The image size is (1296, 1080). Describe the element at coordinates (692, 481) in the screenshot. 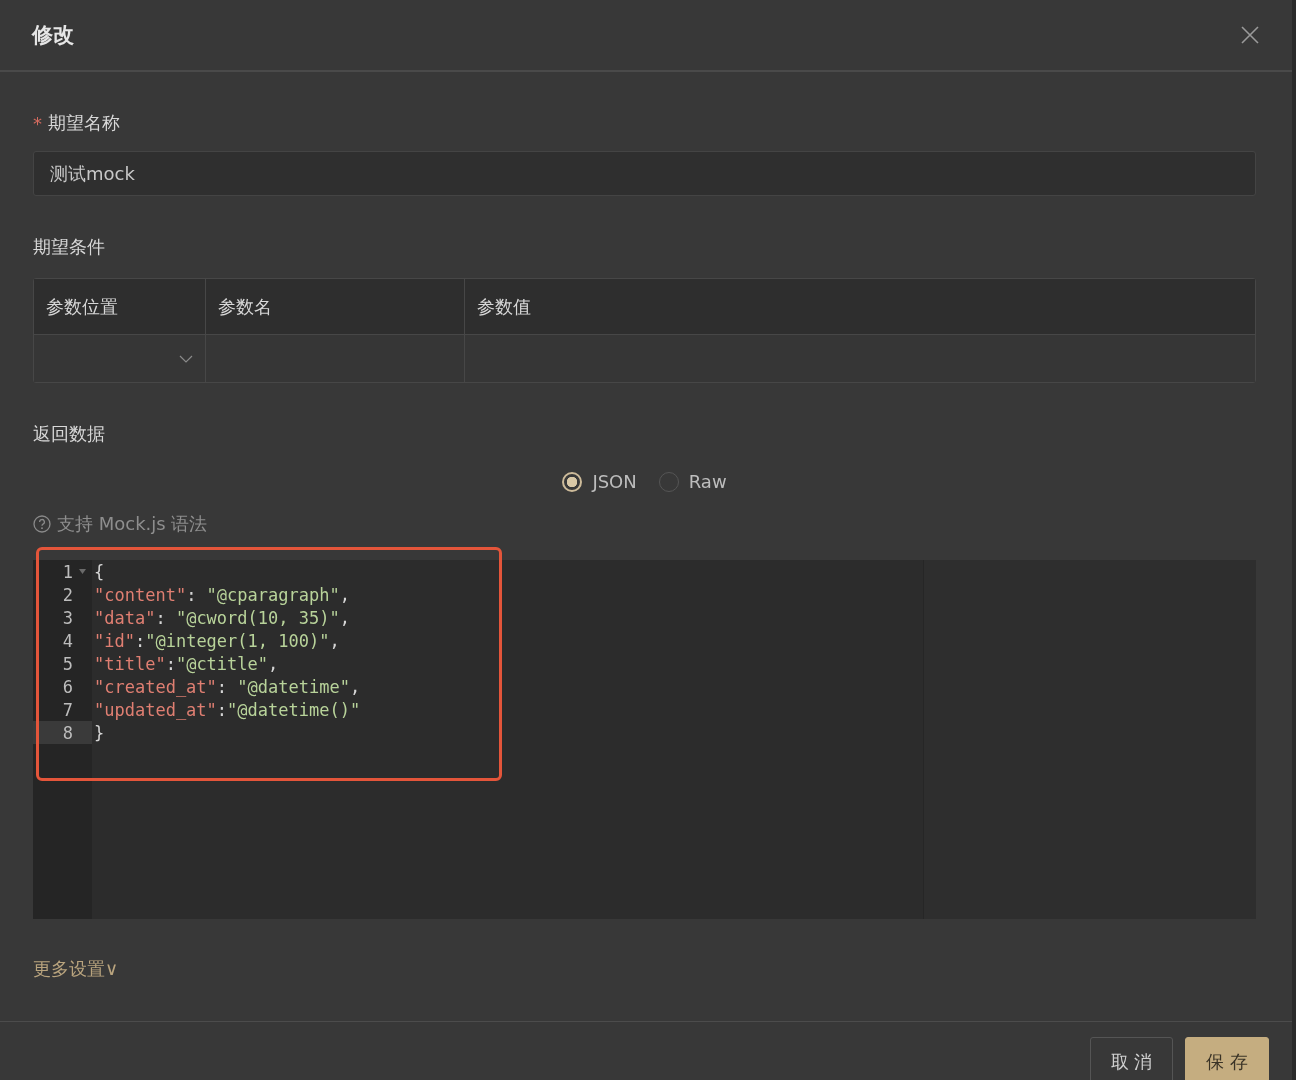

I see `format-radio: Raw` at that location.